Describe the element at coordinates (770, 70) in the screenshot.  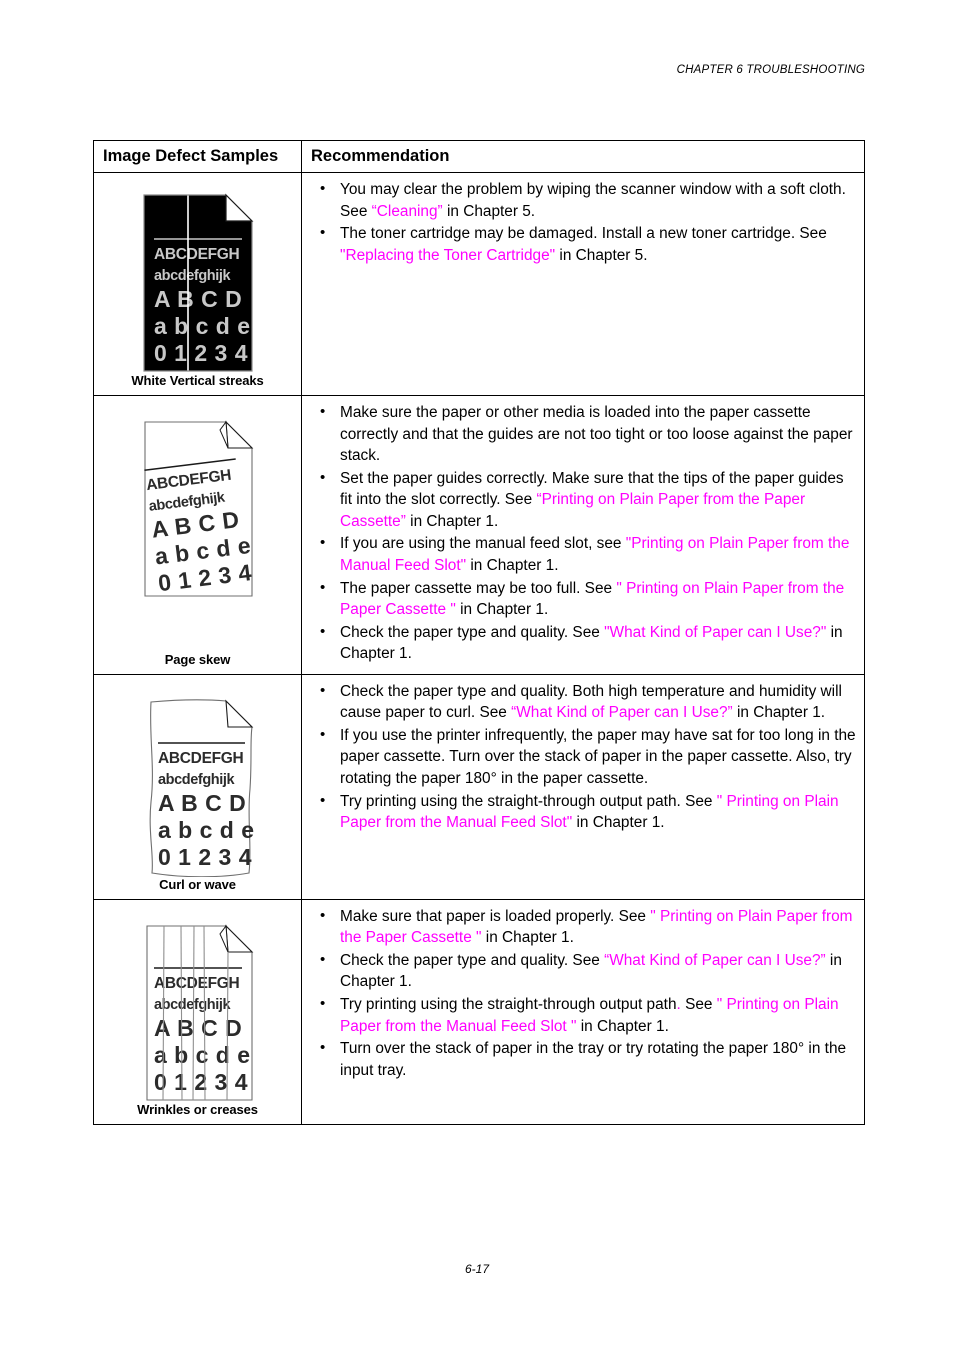
I see `running-head: CHAPTER 6 TROUBLESHOOTING` at that location.